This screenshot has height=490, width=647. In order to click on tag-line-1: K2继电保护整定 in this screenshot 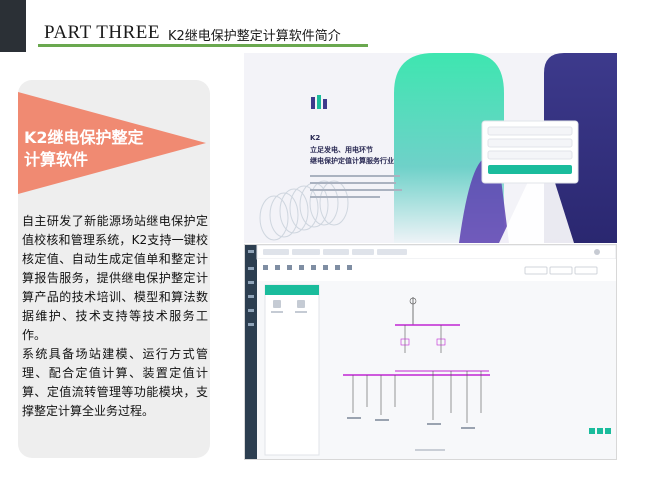, I will do `click(84, 137)`.